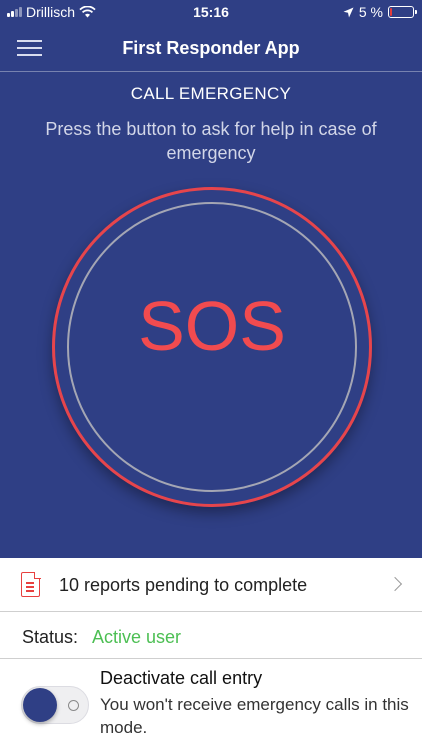 The width and height of the screenshot is (422, 750). What do you see at coordinates (211, 12) in the screenshot?
I see `status-bar: Drillisch 15:16 5 %` at bounding box center [211, 12].